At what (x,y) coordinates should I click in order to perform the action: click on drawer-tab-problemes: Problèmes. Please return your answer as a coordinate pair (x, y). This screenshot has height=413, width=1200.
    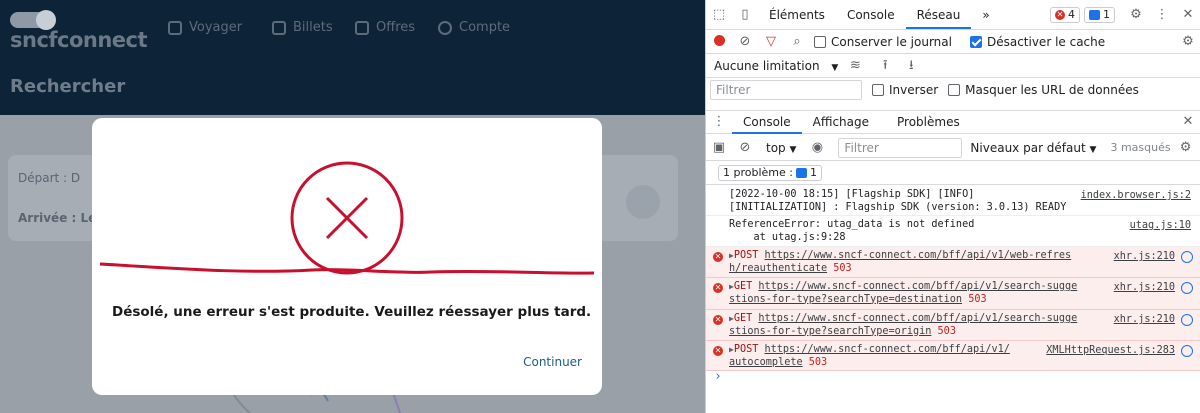
    Looking at the image, I should click on (928, 122).